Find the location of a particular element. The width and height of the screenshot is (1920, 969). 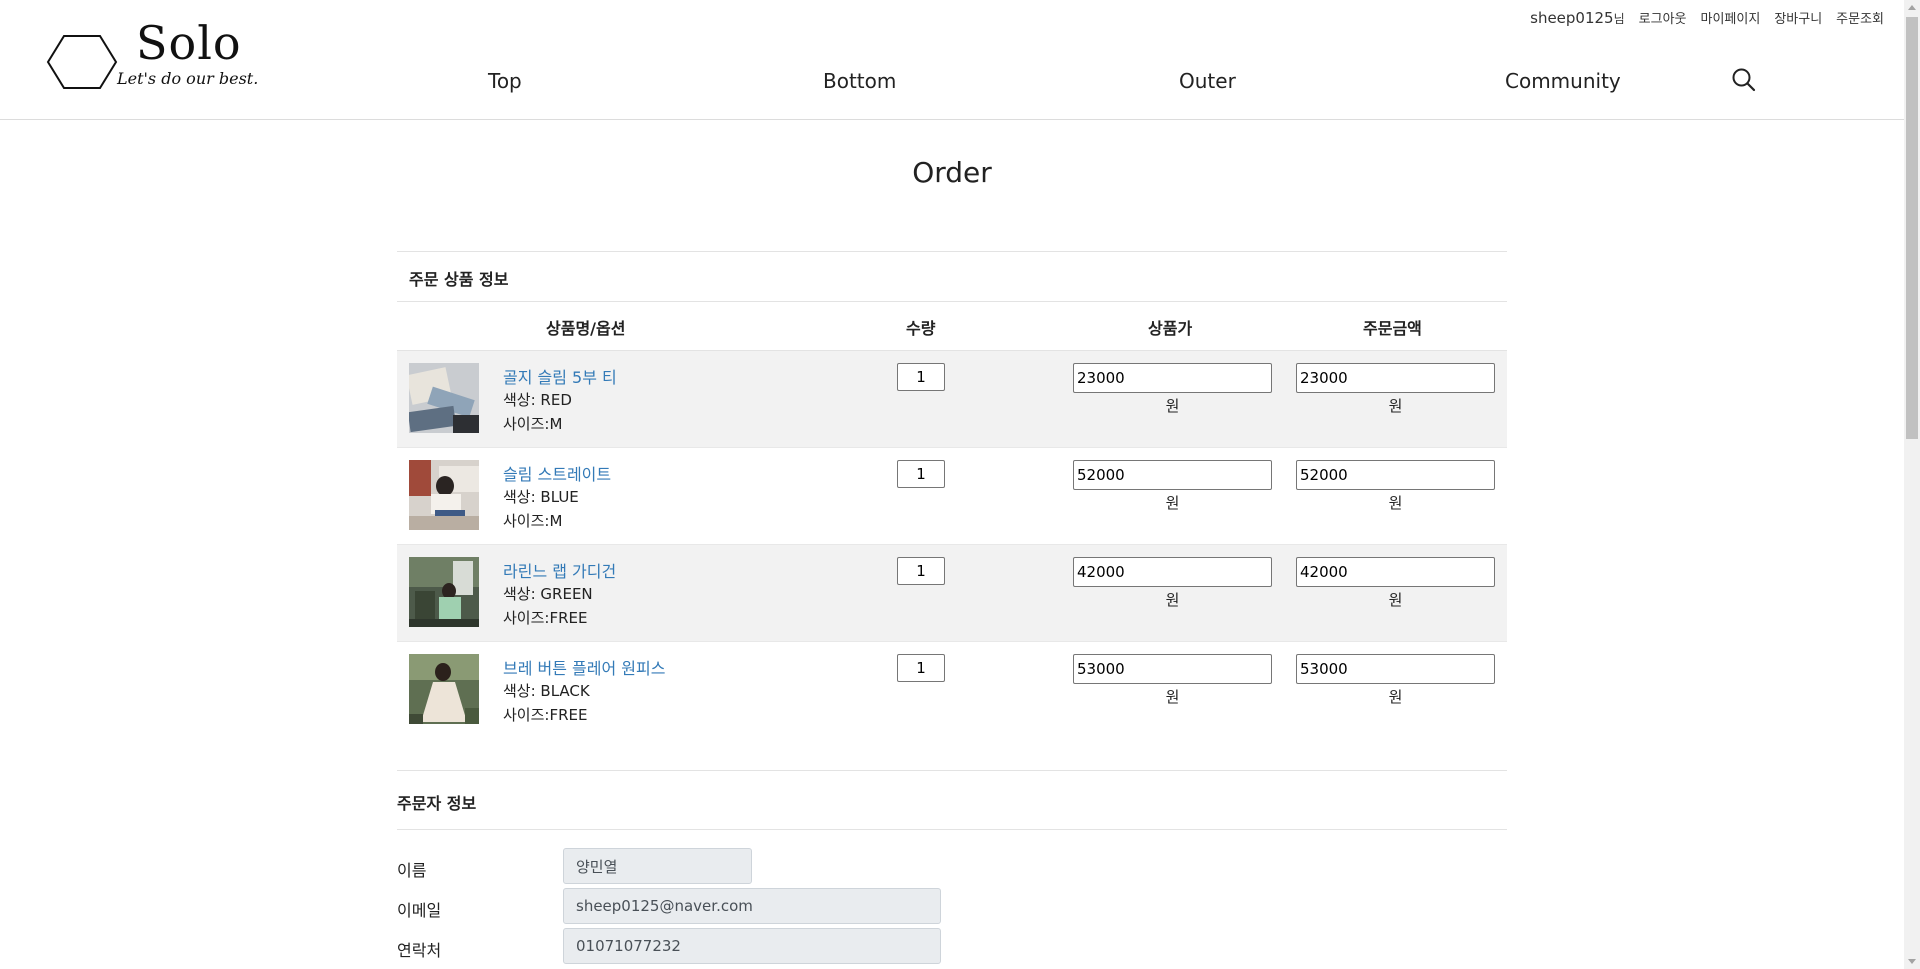

product-color: 색상: GREEN is located at coordinates (548, 594).